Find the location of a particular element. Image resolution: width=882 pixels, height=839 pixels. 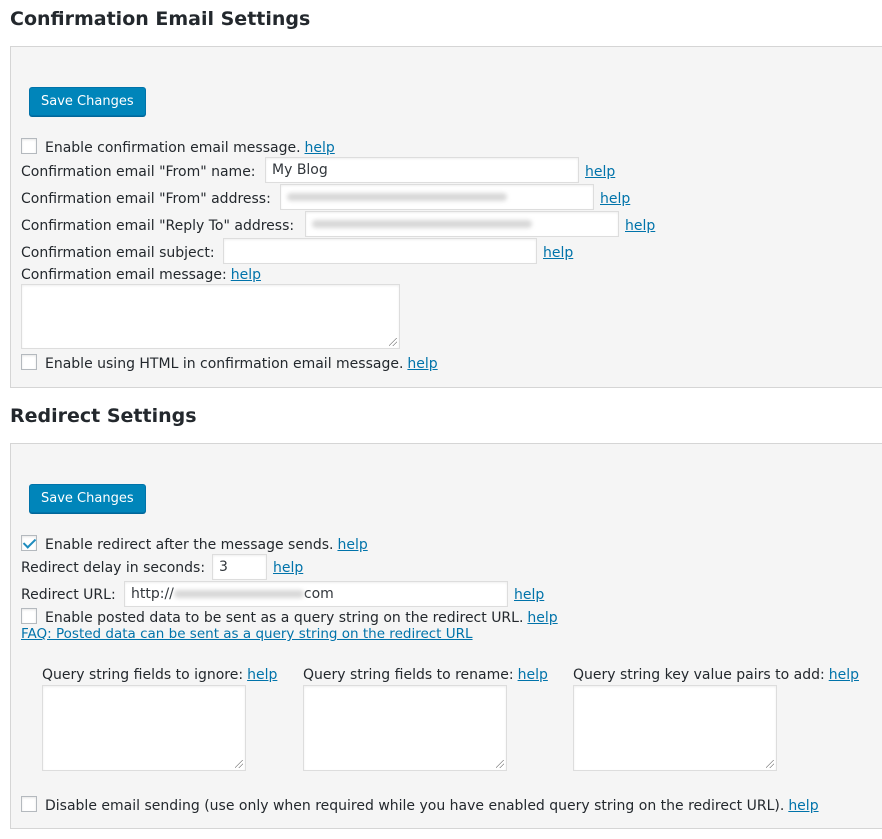

from-address-help-link: help is located at coordinates (615, 199).